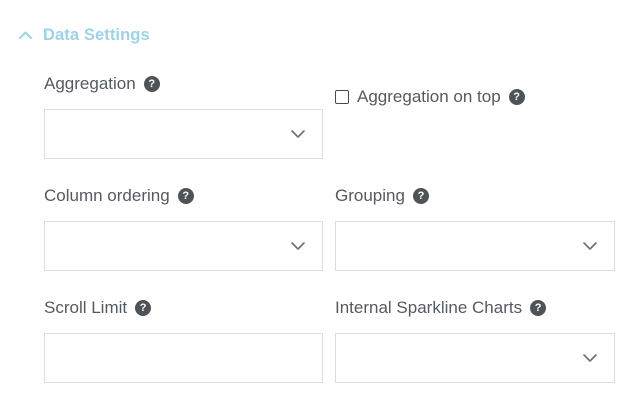  I want to click on aggregation-on-top-label: Aggregation on top, so click(429, 96).